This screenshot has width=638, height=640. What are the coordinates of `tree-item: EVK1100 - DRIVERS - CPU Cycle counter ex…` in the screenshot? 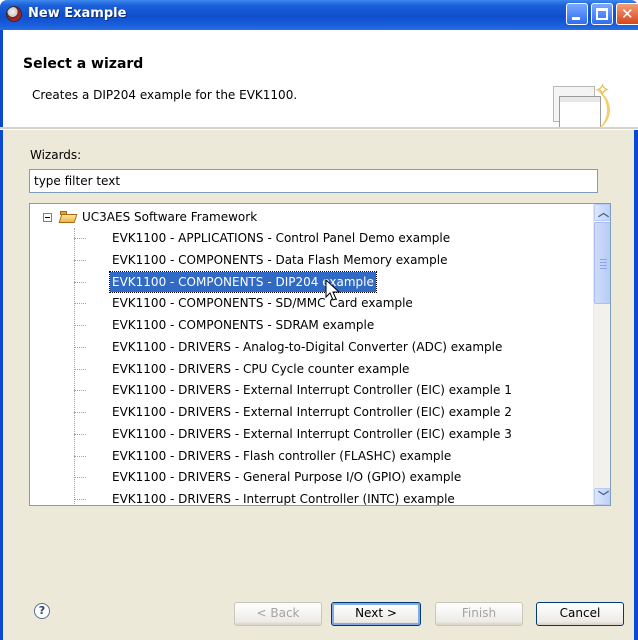 It's located at (320, 369).